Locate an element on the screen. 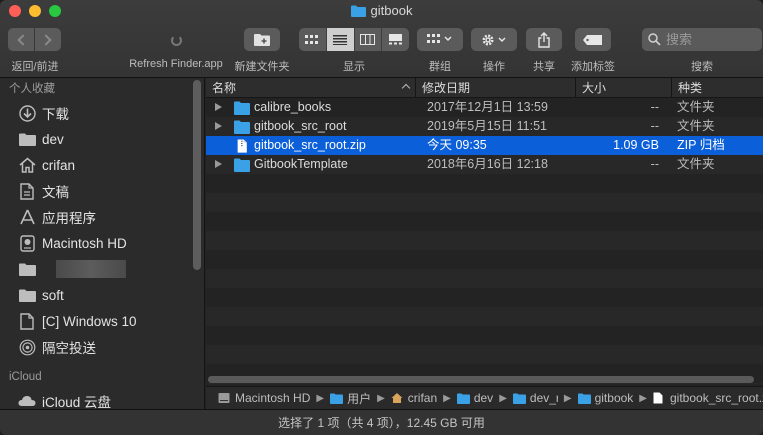  path-item-dev-rc: dev_rc is located at coordinates (535, 398).